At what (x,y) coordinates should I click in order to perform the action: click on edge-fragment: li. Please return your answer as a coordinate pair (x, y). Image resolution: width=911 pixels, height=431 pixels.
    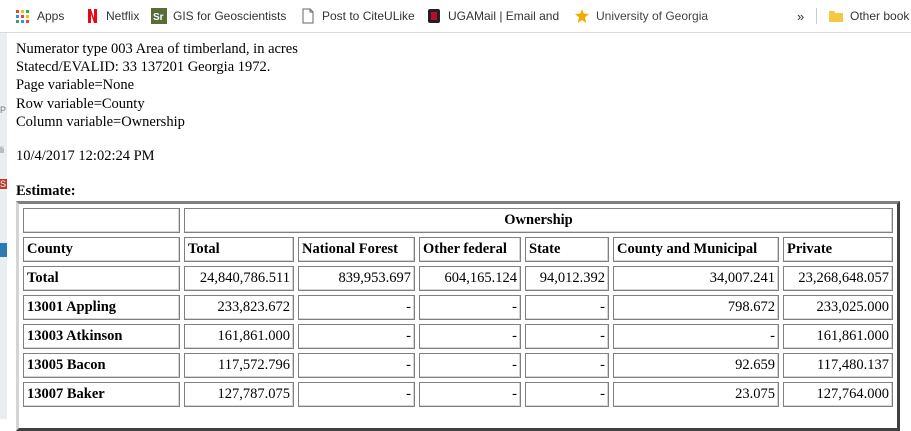
    Looking at the image, I should click on (2, 150).